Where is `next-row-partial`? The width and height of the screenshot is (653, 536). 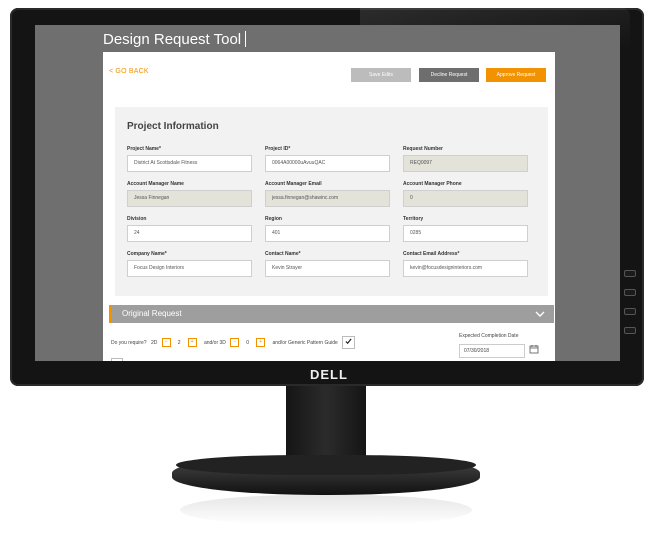
next-row-partial is located at coordinates (331, 359).